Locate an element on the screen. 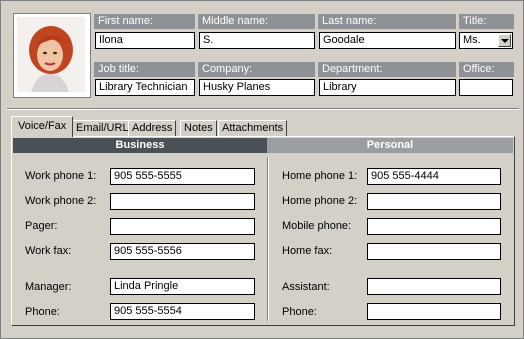 The width and height of the screenshot is (524, 339). header-divider is located at coordinates (263, 109).